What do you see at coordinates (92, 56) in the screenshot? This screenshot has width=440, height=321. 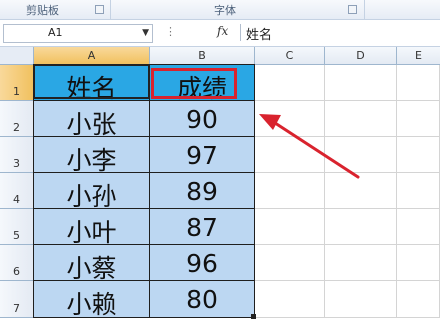 I see `column-header-a: A` at bounding box center [92, 56].